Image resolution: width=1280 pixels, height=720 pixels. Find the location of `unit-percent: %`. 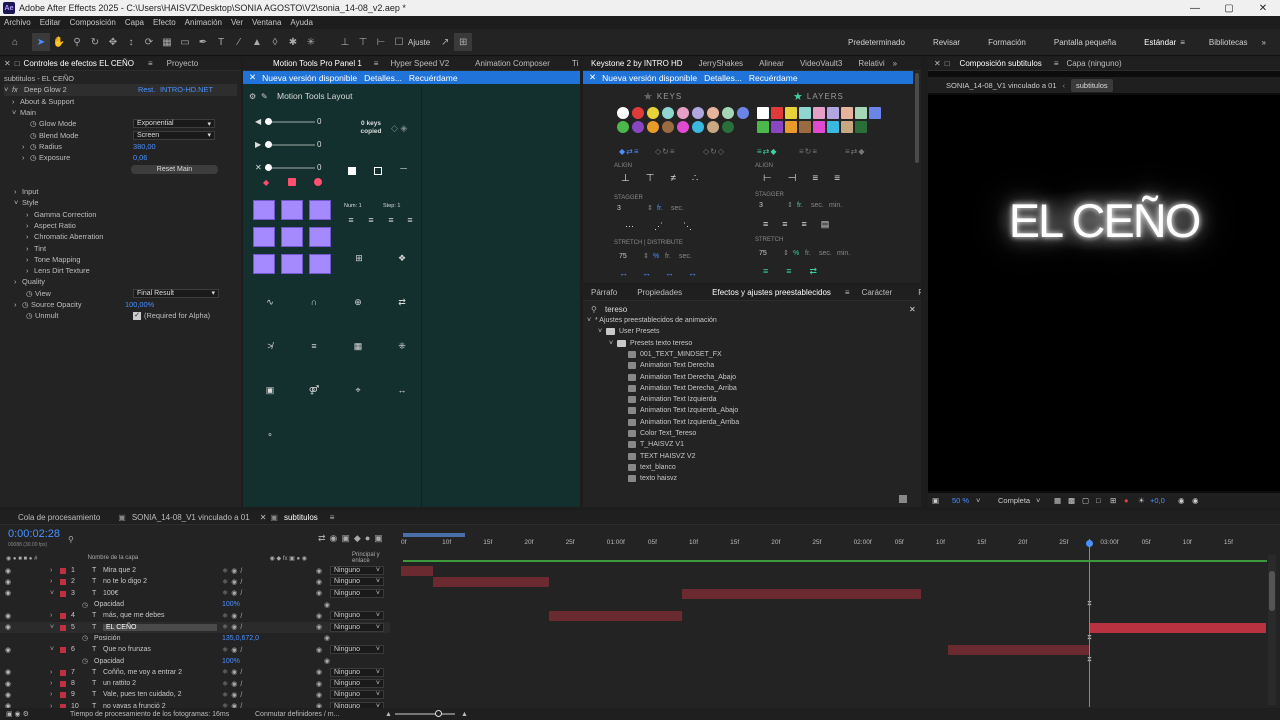

unit-percent: % is located at coordinates (799, 253).